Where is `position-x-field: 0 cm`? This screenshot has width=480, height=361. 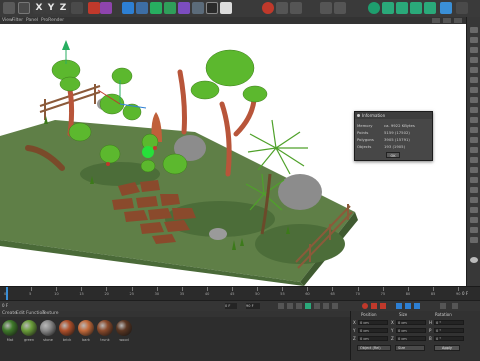
position-x-field: 0 cm is located at coordinates (373, 322).